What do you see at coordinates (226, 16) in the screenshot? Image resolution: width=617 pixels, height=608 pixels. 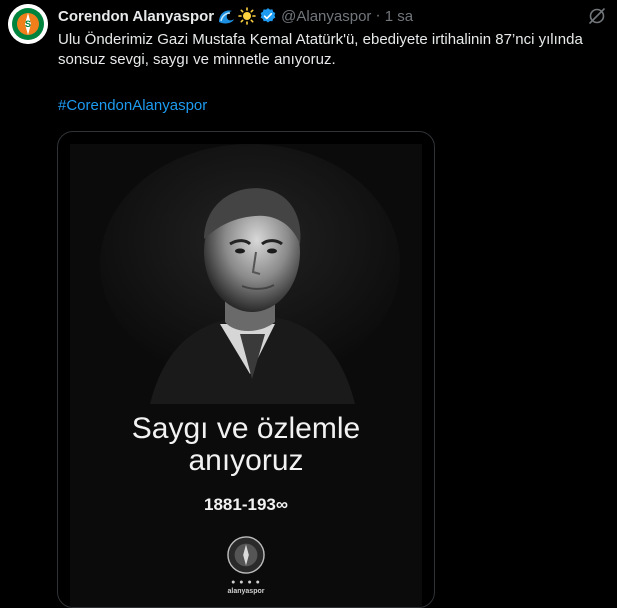 I see `wave-icon` at bounding box center [226, 16].